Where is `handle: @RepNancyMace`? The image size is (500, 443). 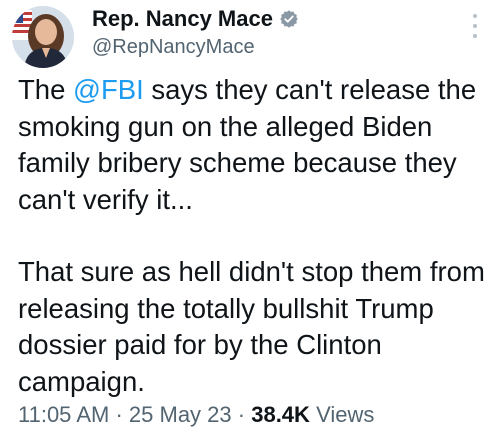 handle: @RepNancyMace is located at coordinates (195, 47).